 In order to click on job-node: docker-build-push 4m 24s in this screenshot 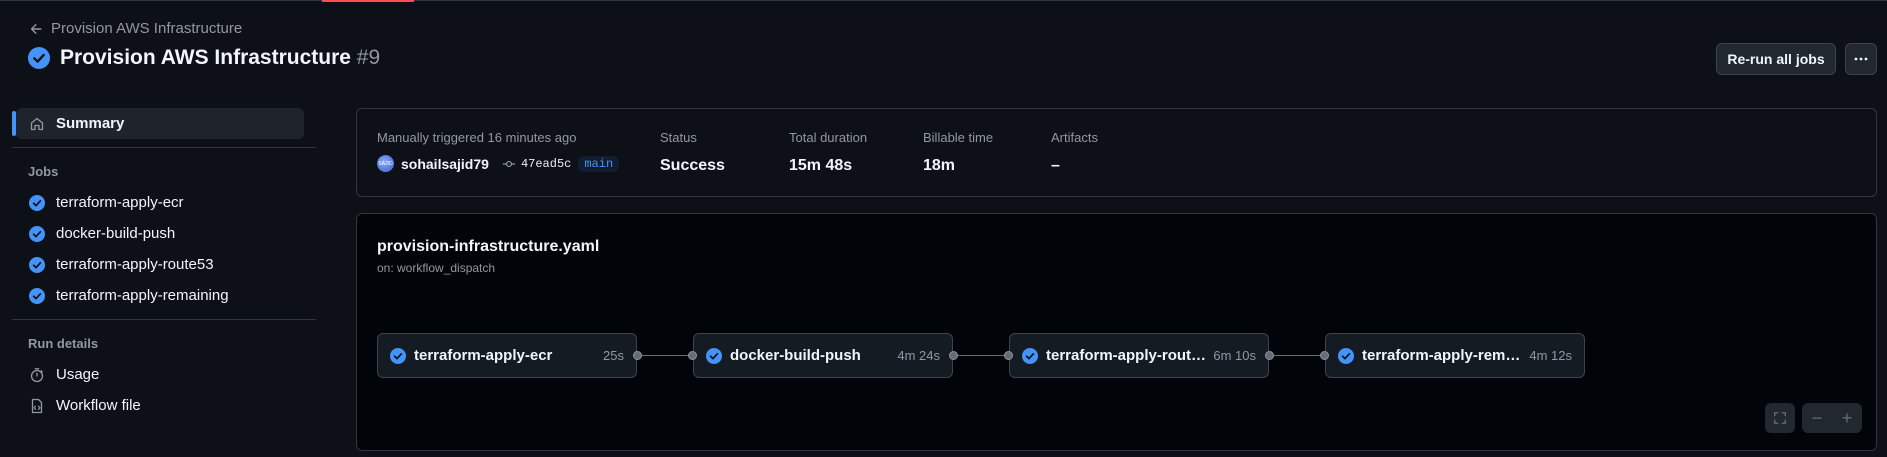, I will do `click(823, 355)`.